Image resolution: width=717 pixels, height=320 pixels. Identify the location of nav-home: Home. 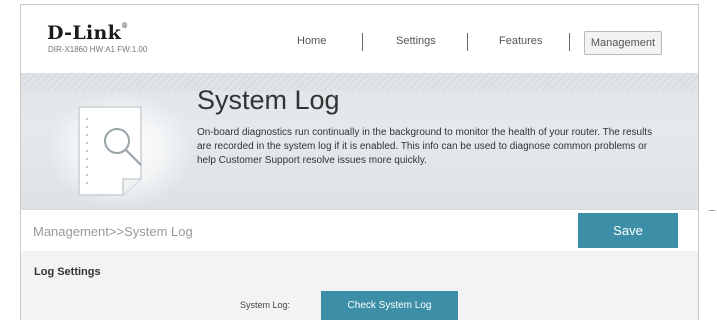
(311, 41).